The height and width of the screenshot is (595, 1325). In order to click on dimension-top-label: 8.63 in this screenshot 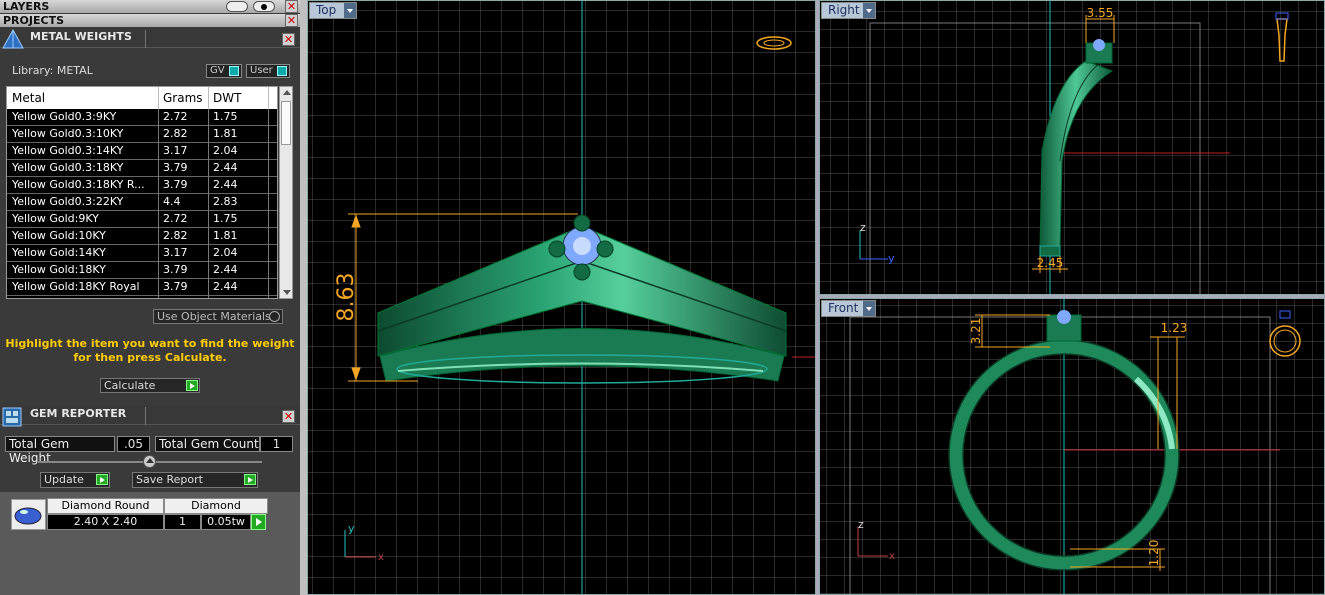, I will do `click(346, 297)`.